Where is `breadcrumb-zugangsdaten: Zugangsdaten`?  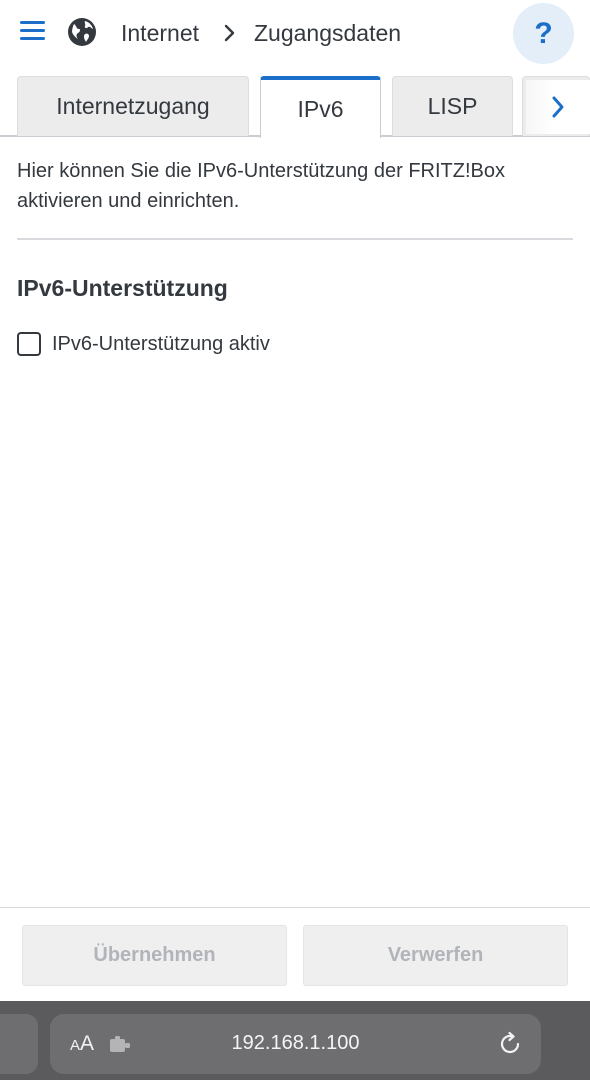
breadcrumb-zugangsdaten: Zugangsdaten is located at coordinates (328, 33).